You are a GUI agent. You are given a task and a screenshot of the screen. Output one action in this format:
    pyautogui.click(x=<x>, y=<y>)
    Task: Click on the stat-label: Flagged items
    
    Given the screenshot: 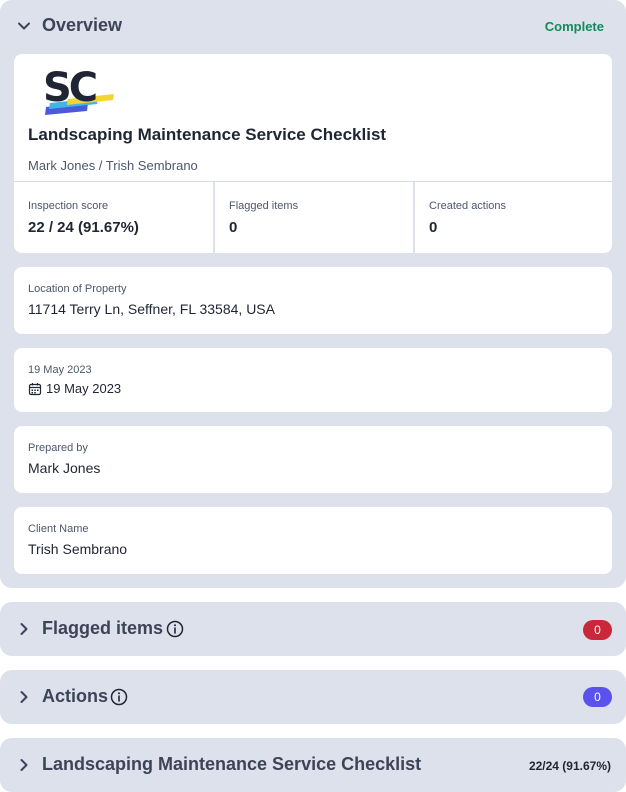 What is the action you would take?
    pyautogui.click(x=264, y=206)
    